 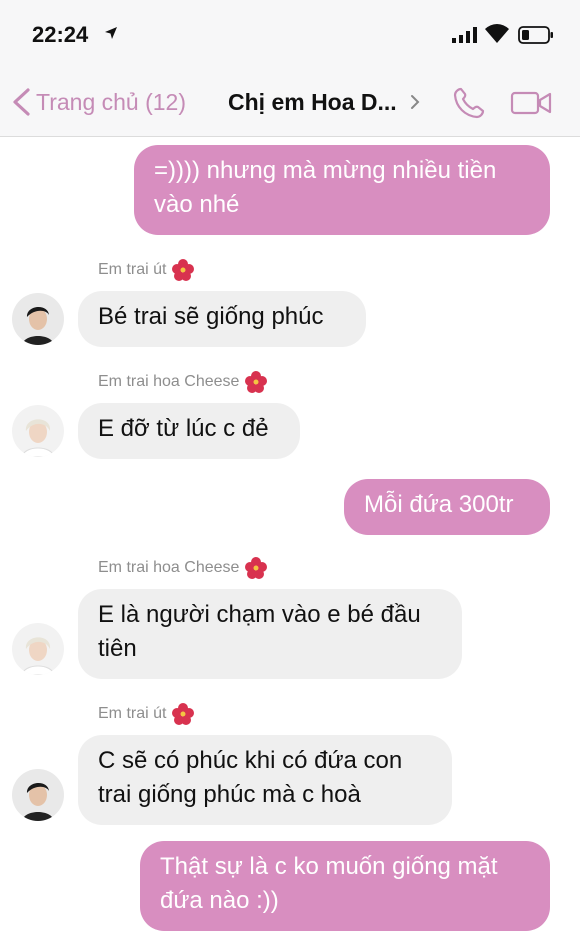 I want to click on incoming-message: Bé trai sẽ giống phúc, so click(x=222, y=319).